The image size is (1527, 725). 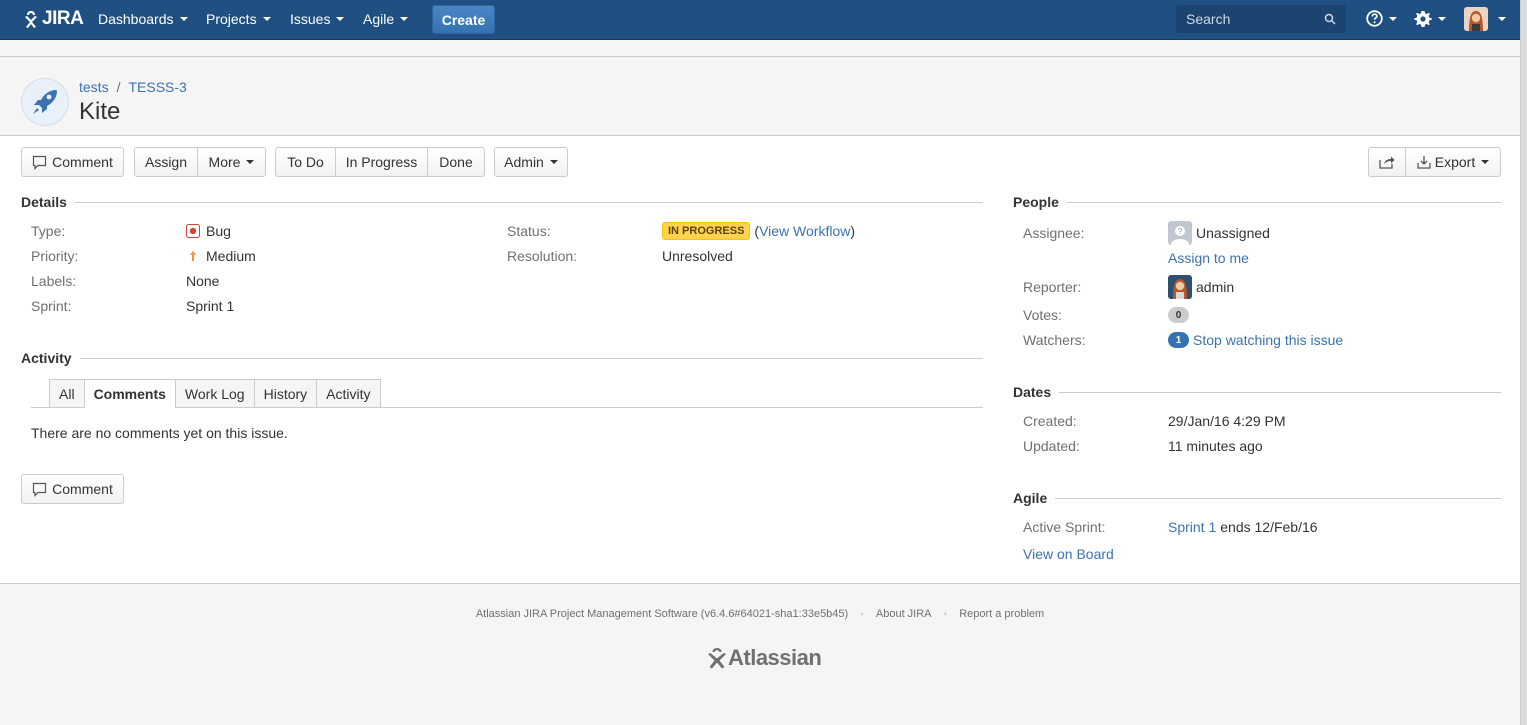 What do you see at coordinates (717, 658) in the screenshot?
I see `atlassian-logo-icon` at bounding box center [717, 658].